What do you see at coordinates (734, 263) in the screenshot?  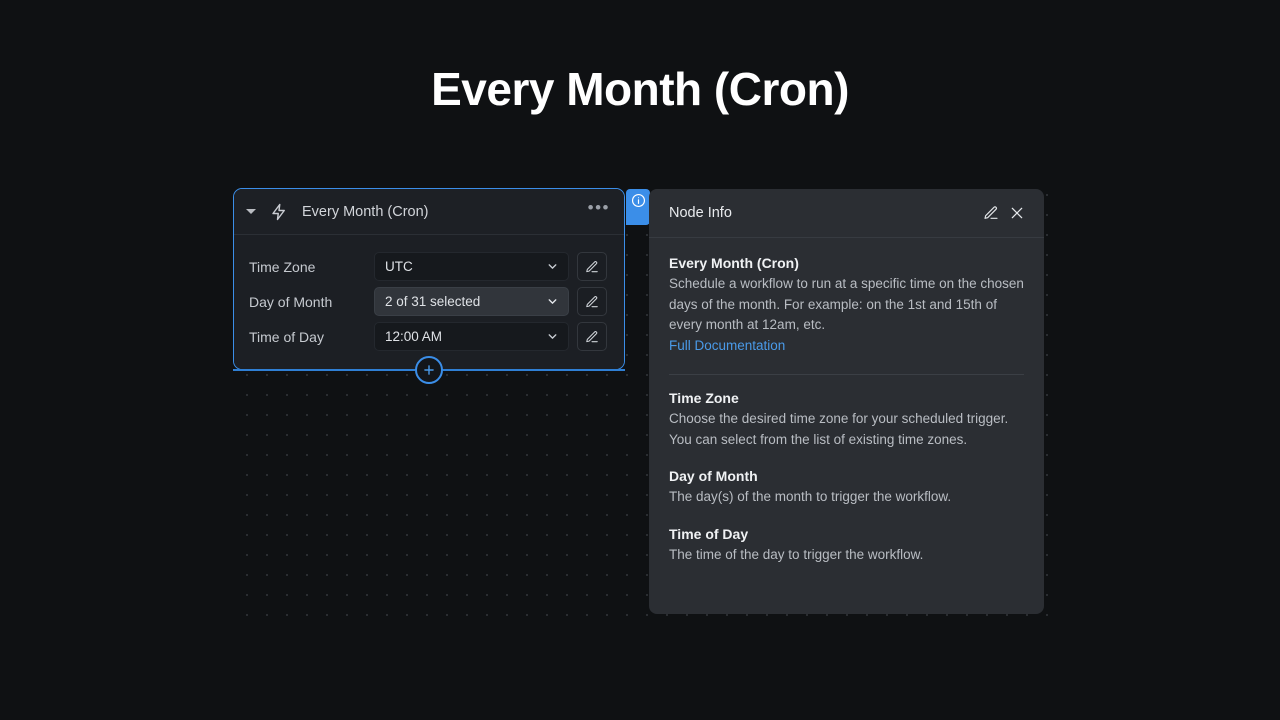 I see `info-section-title: Every Month (Cron)` at bounding box center [734, 263].